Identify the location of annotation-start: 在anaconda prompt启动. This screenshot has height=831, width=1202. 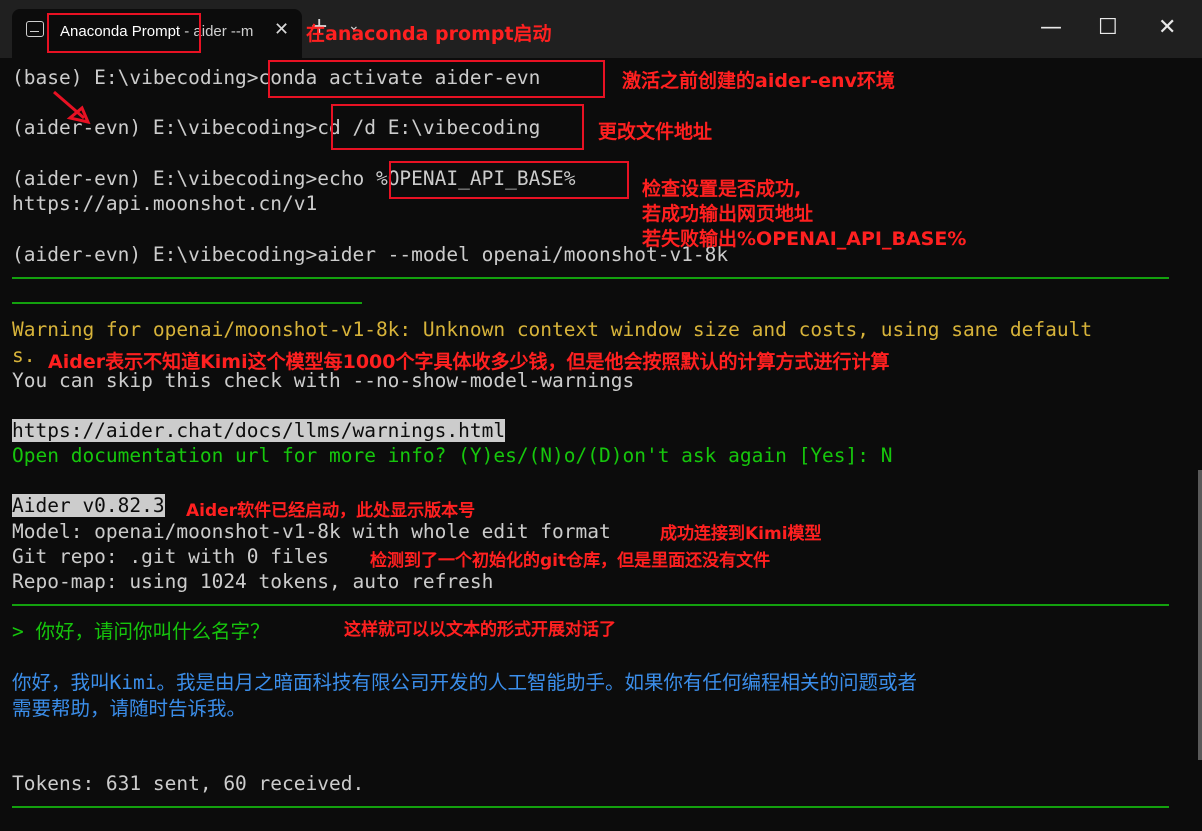
(429, 34).